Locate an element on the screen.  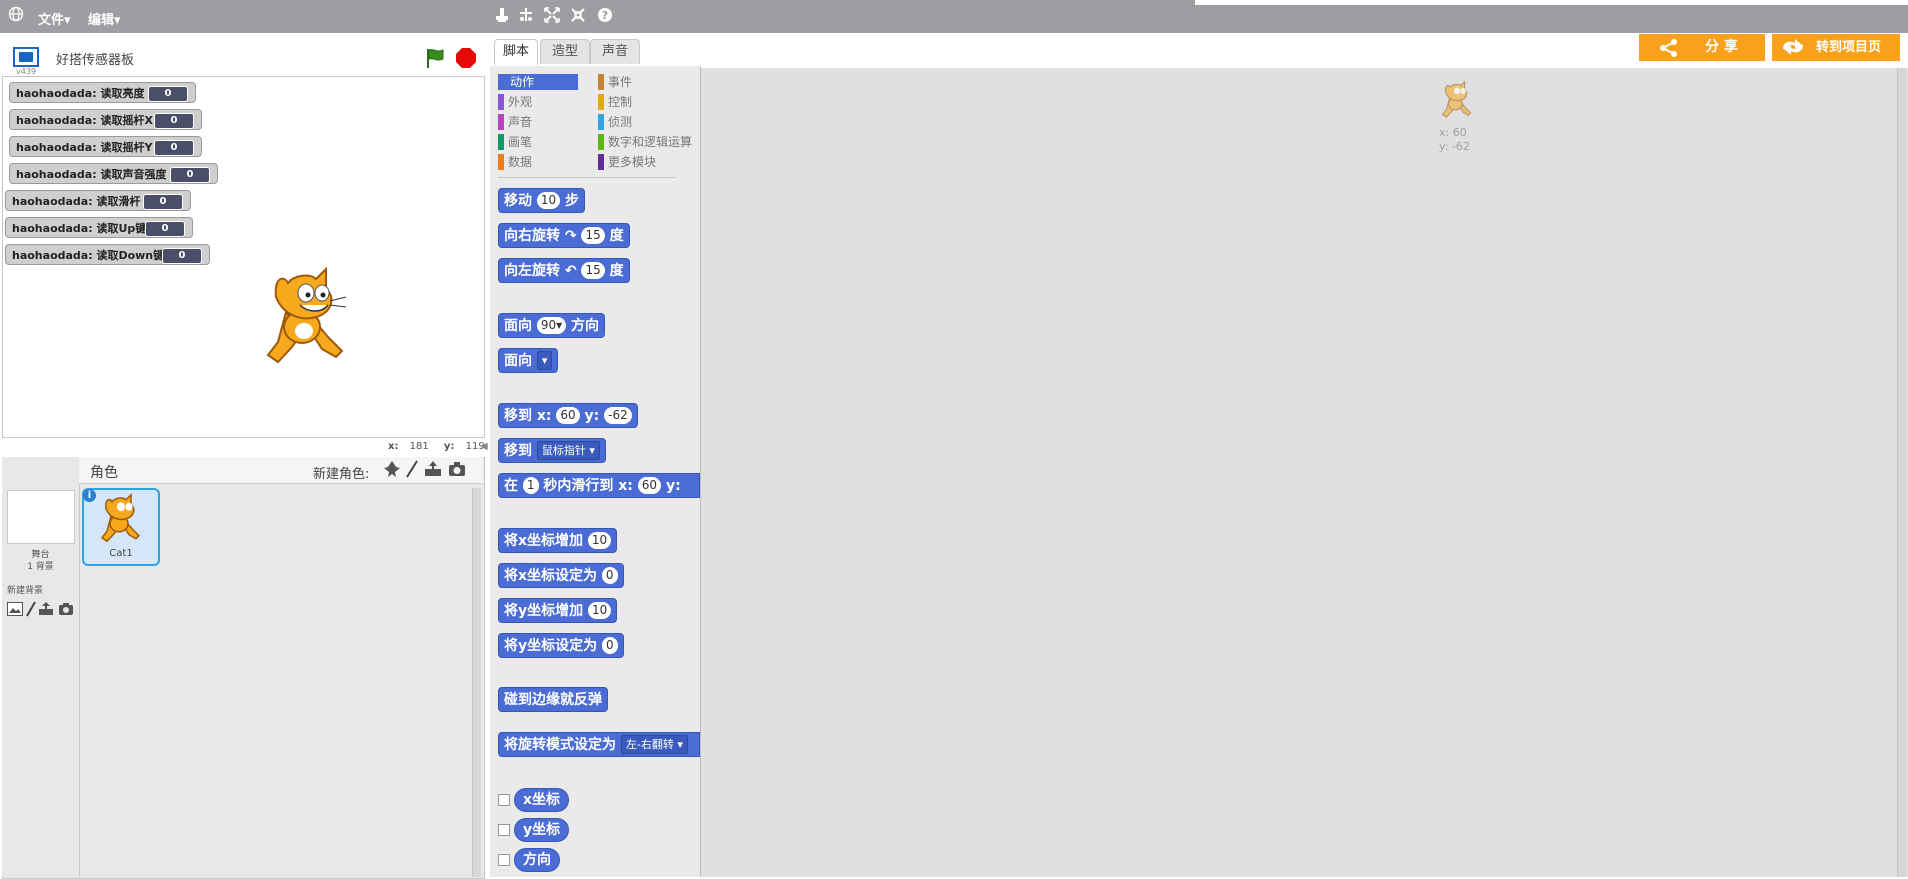
block-turn-right: 向右旋转 ↷ 15 度 is located at coordinates (564, 235).